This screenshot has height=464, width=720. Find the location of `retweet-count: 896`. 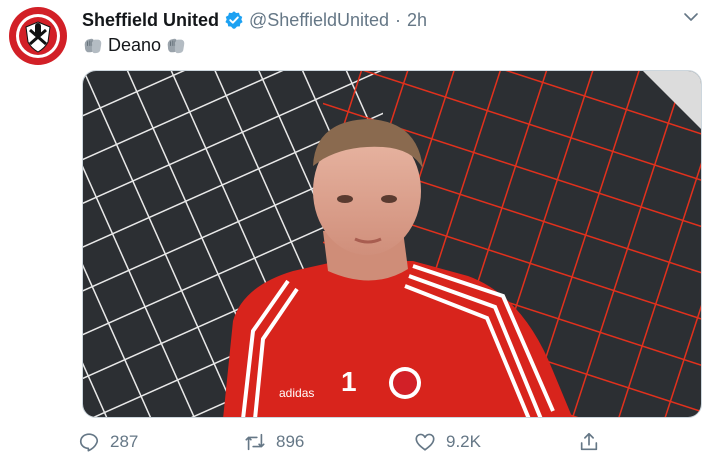

retweet-count: 896 is located at coordinates (290, 441).